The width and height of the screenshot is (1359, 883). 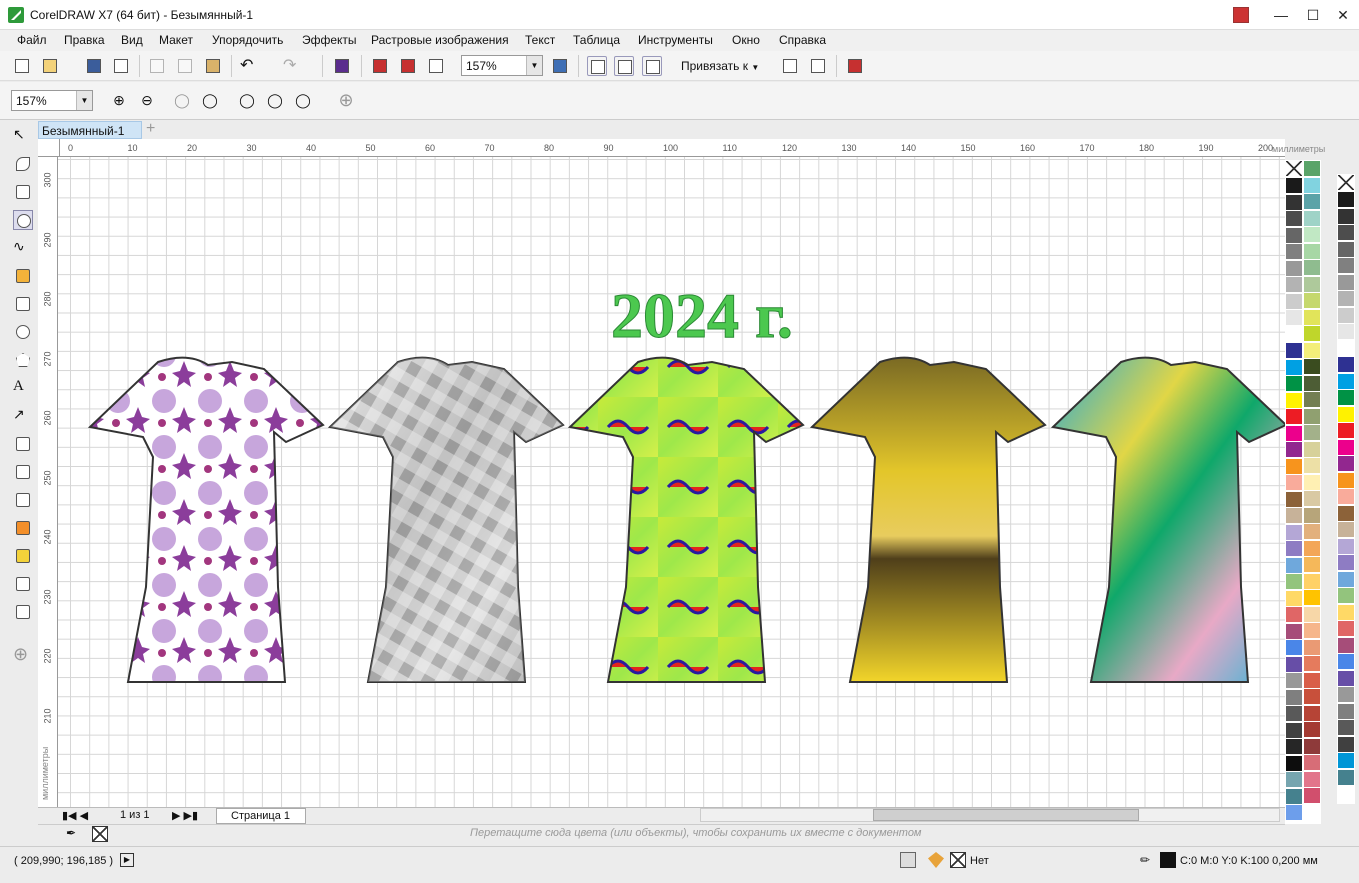 I want to click on cut-icon, so click(x=157, y=66).